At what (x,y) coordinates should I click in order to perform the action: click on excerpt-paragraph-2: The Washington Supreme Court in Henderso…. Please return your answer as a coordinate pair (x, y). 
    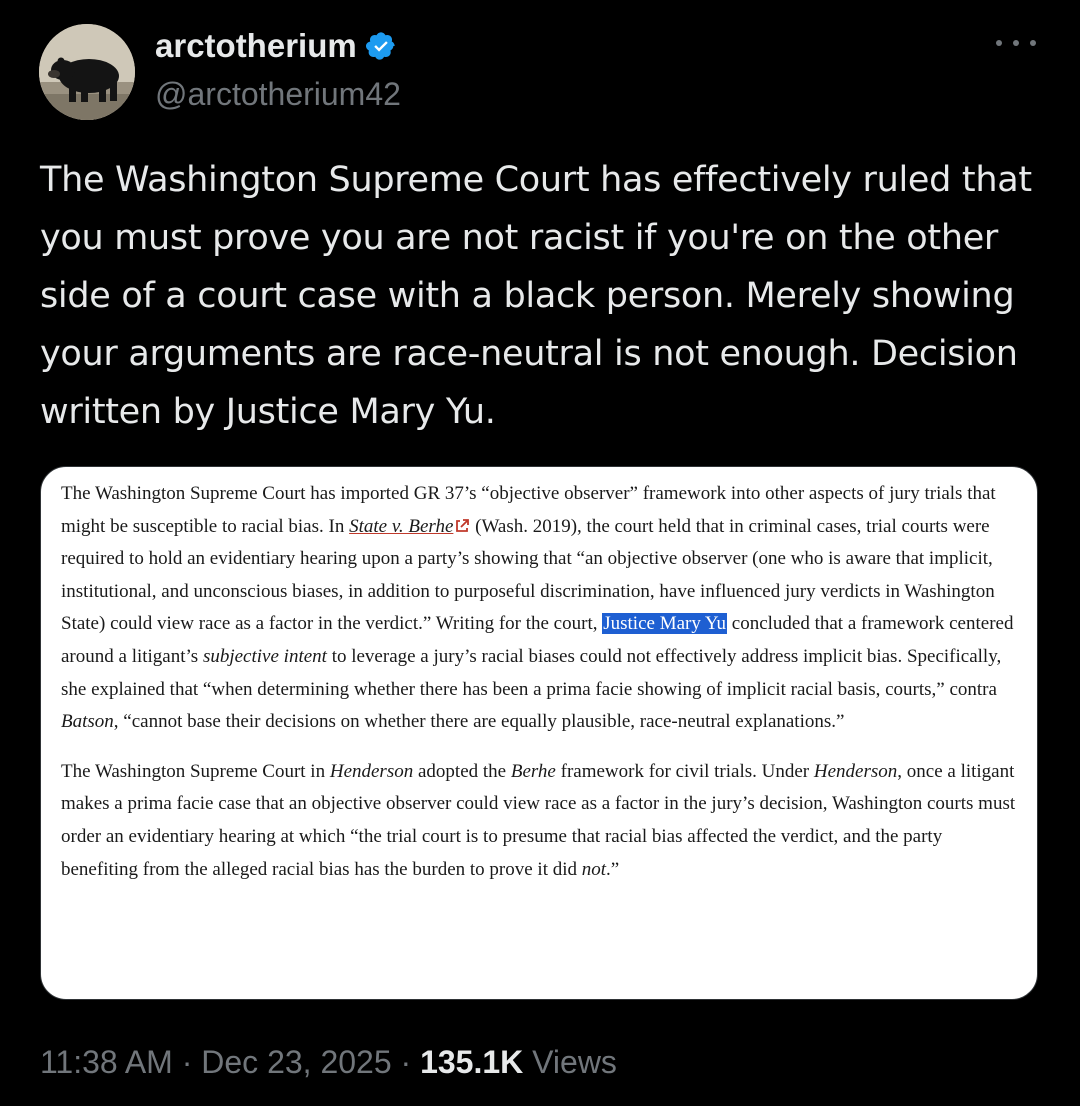
    Looking at the image, I should click on (538, 820).